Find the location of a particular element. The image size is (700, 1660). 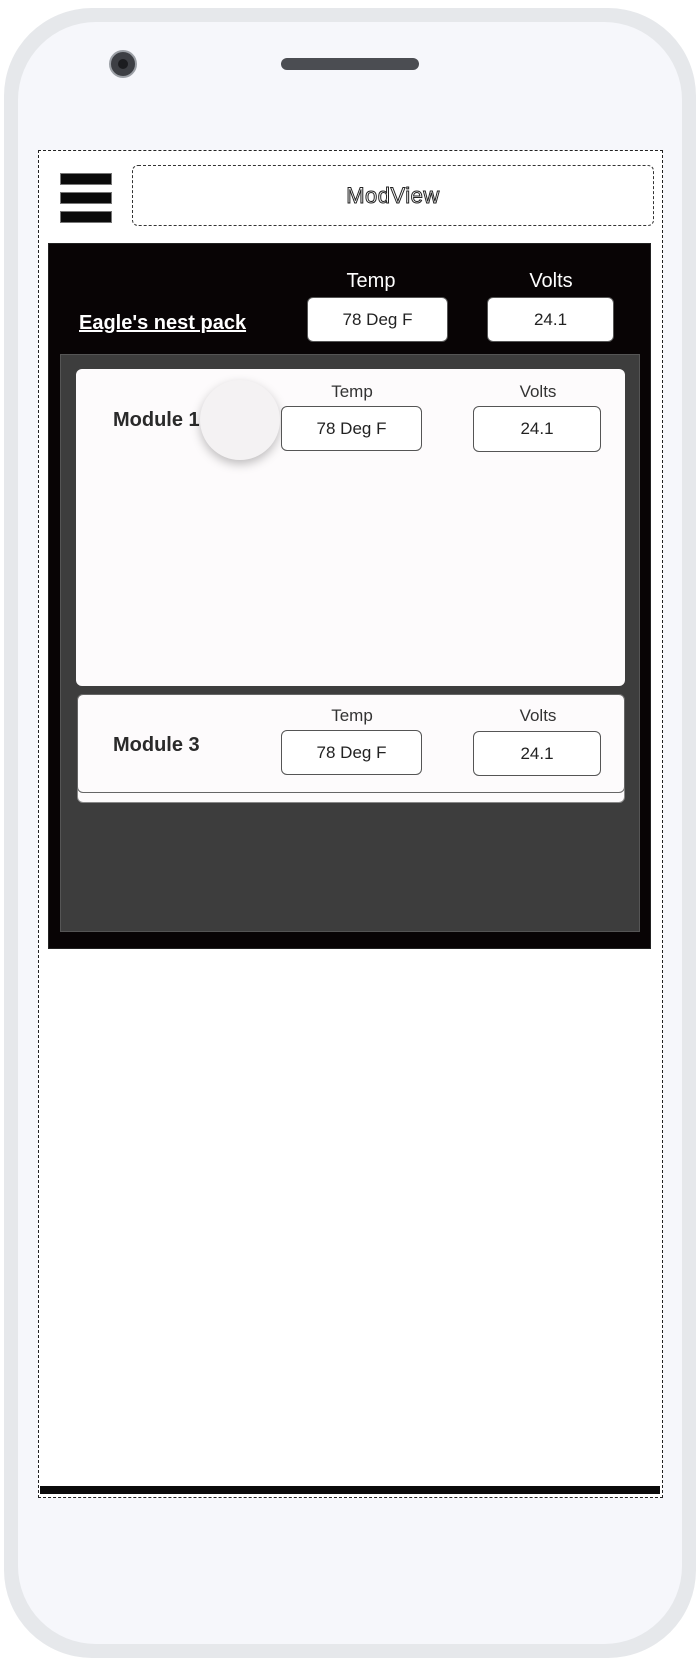

speaker is located at coordinates (350, 64).